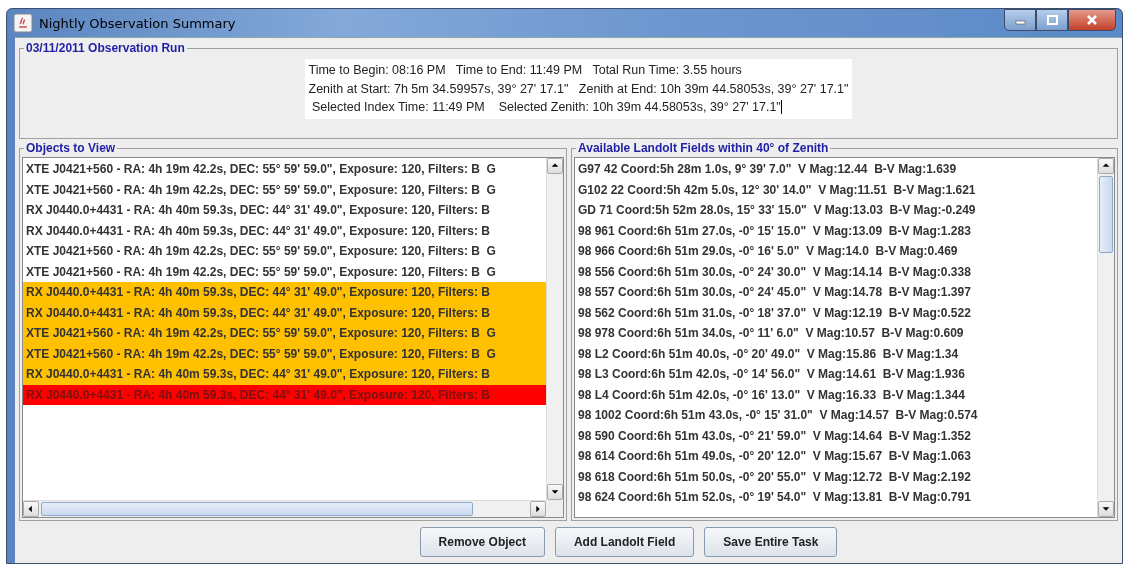 The image size is (1123, 564). I want to click on action-button: Remove Object, so click(482, 542).